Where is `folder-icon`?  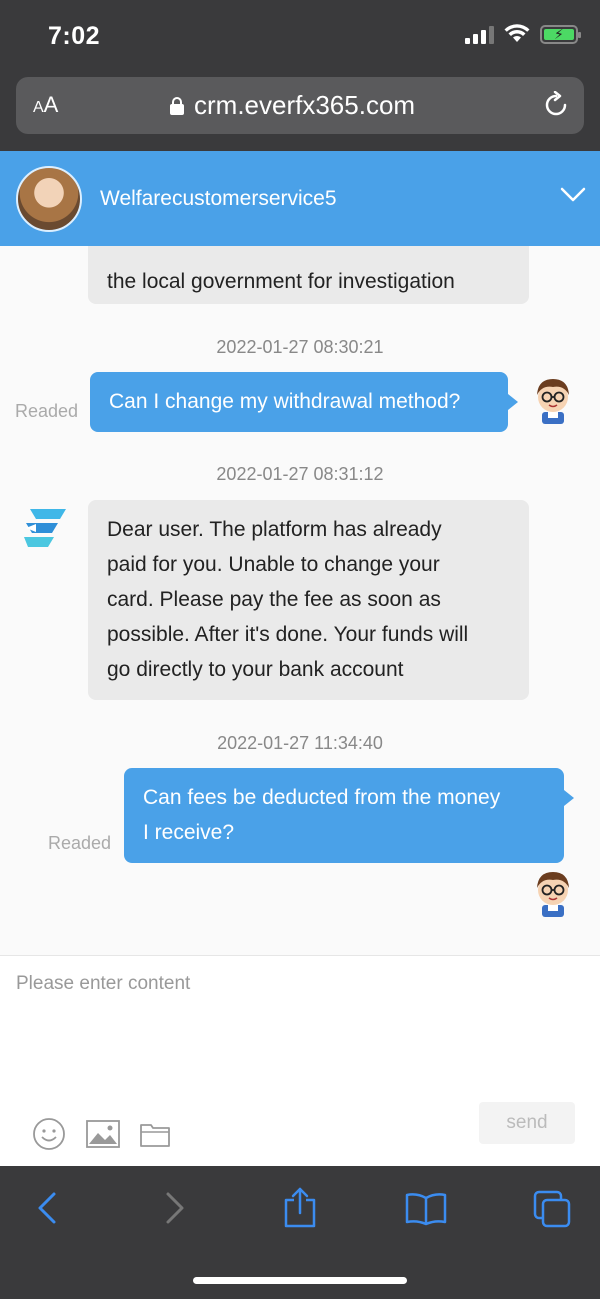 folder-icon is located at coordinates (155, 1134).